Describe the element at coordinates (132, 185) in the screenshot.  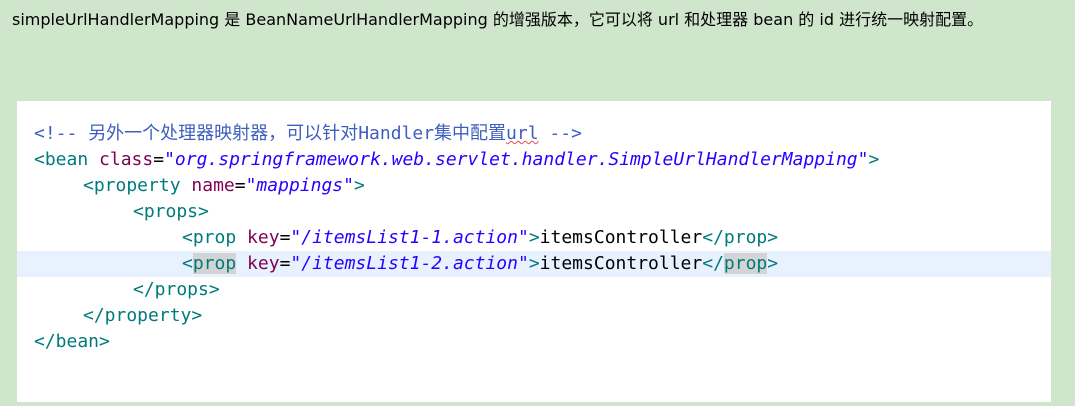
I see `property-open-tag: <property` at that location.